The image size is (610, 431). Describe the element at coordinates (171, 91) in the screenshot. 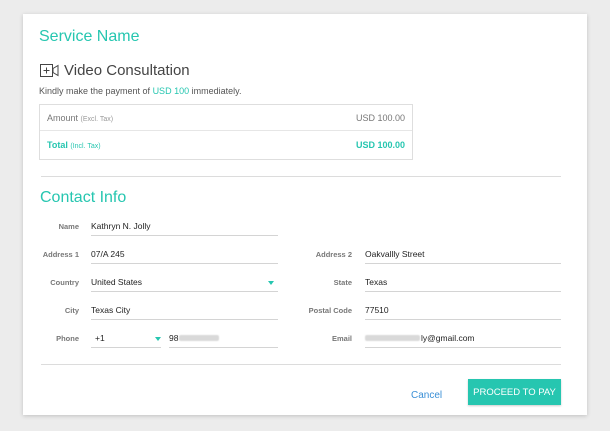

I see `payment-amount: USD 100` at that location.